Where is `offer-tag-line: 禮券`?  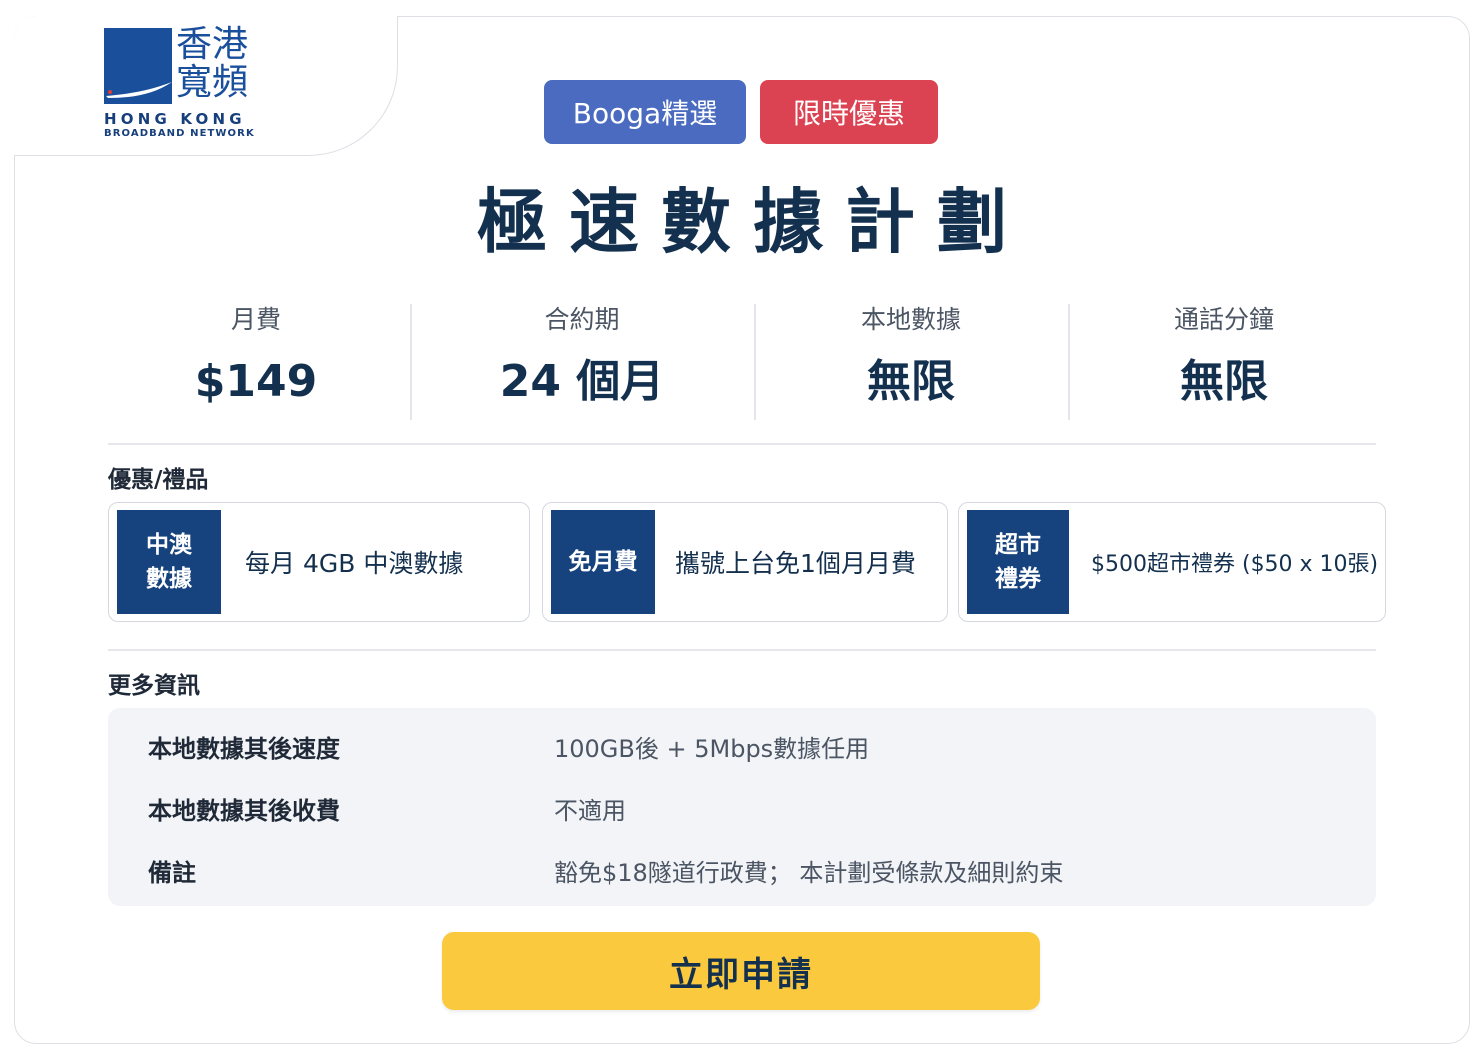 offer-tag-line: 禮券 is located at coordinates (1018, 579).